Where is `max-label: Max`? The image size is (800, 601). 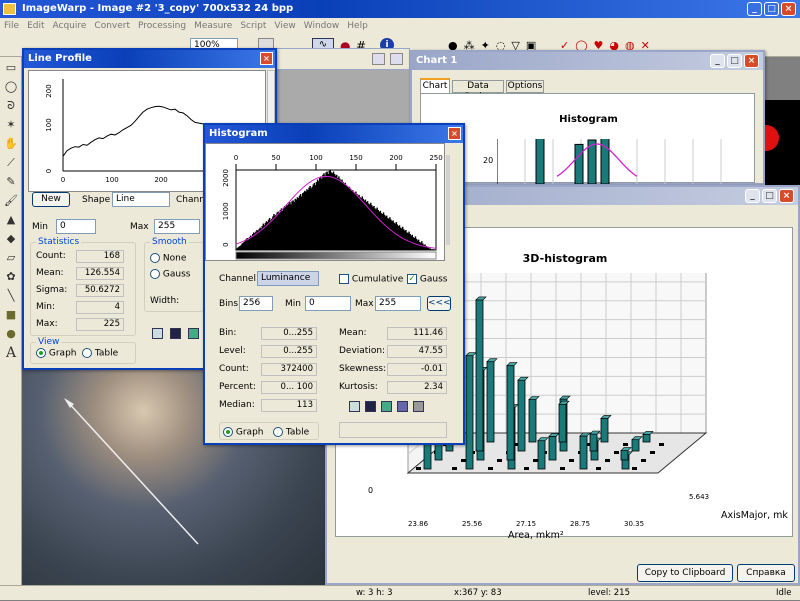 max-label: Max is located at coordinates (139, 227).